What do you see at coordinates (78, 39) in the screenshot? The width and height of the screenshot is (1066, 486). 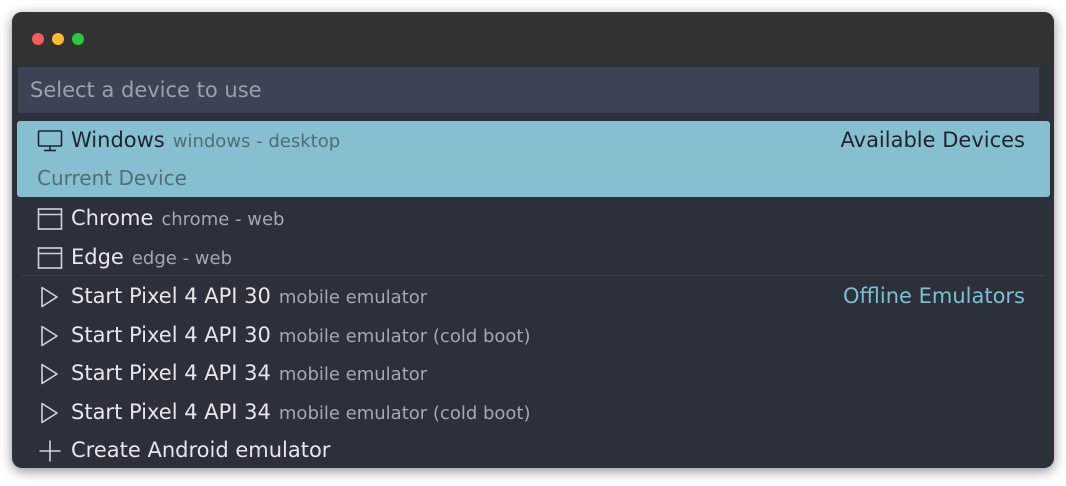 I see `maximize-window-button` at bounding box center [78, 39].